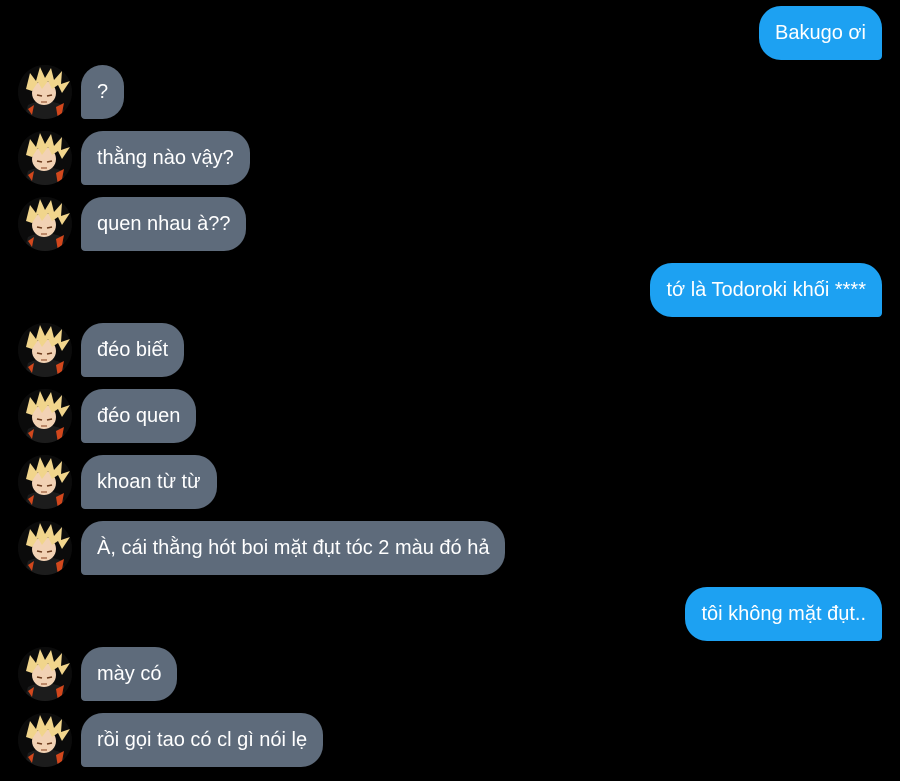 The height and width of the screenshot is (781, 900). What do you see at coordinates (450, 350) in the screenshot?
I see `message-row-received: đéo biết` at bounding box center [450, 350].